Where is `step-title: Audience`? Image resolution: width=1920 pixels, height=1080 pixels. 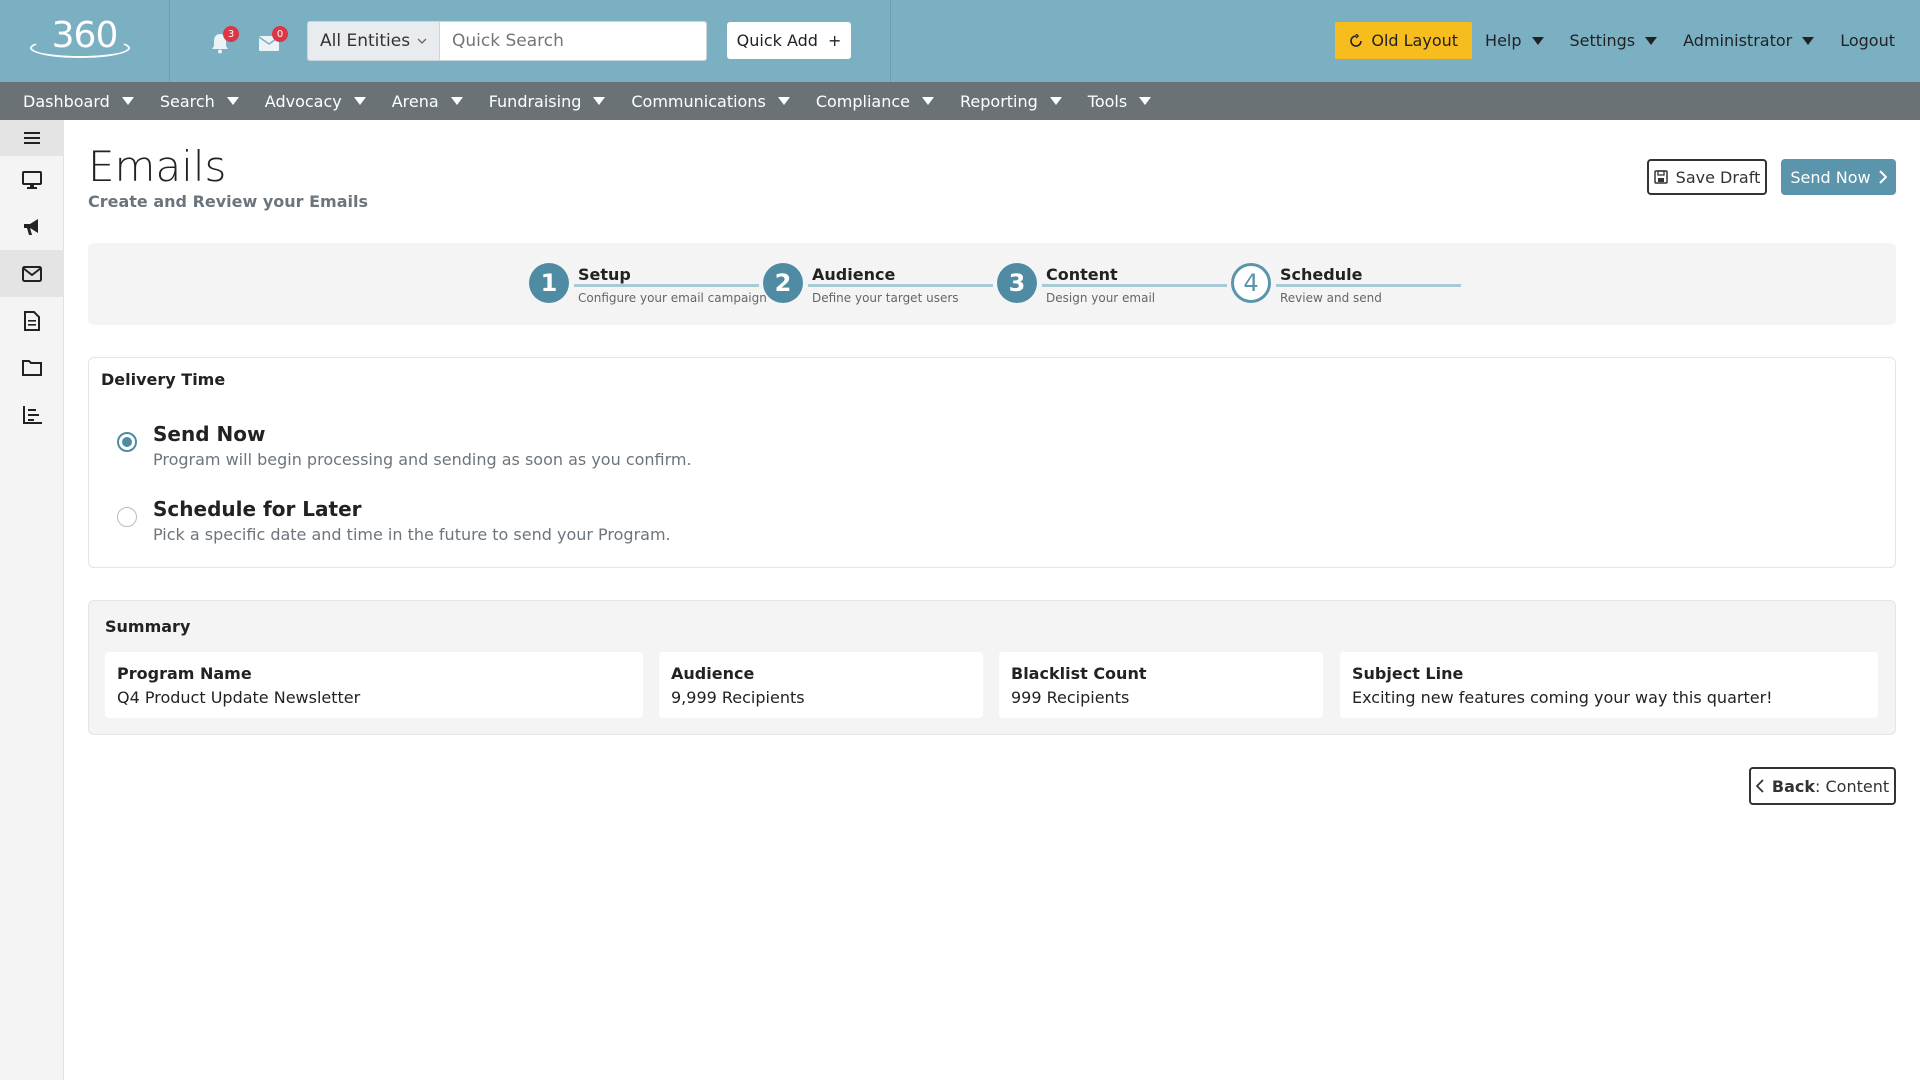
step-title: Audience is located at coordinates (854, 274).